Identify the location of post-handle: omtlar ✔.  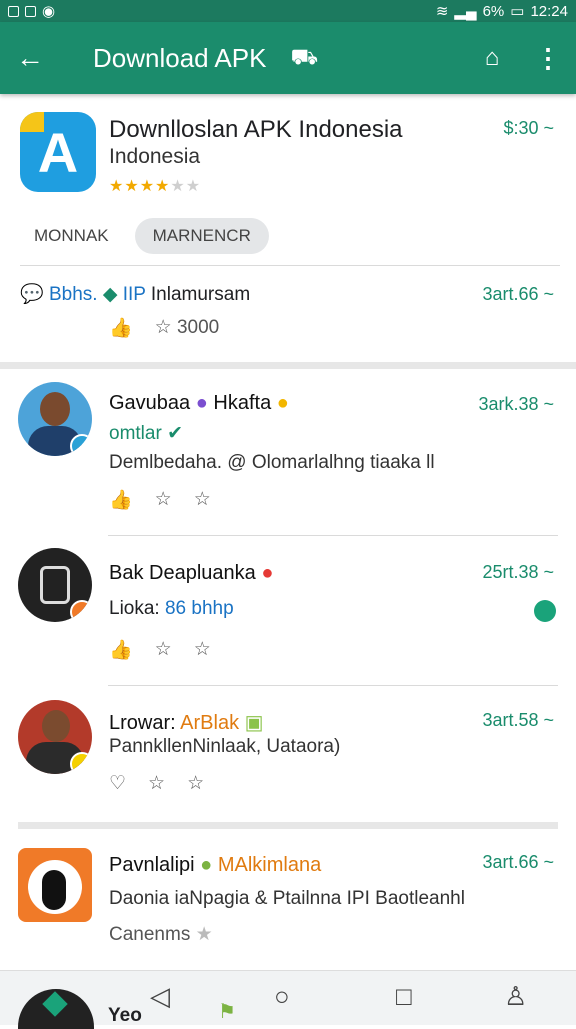
(146, 433).